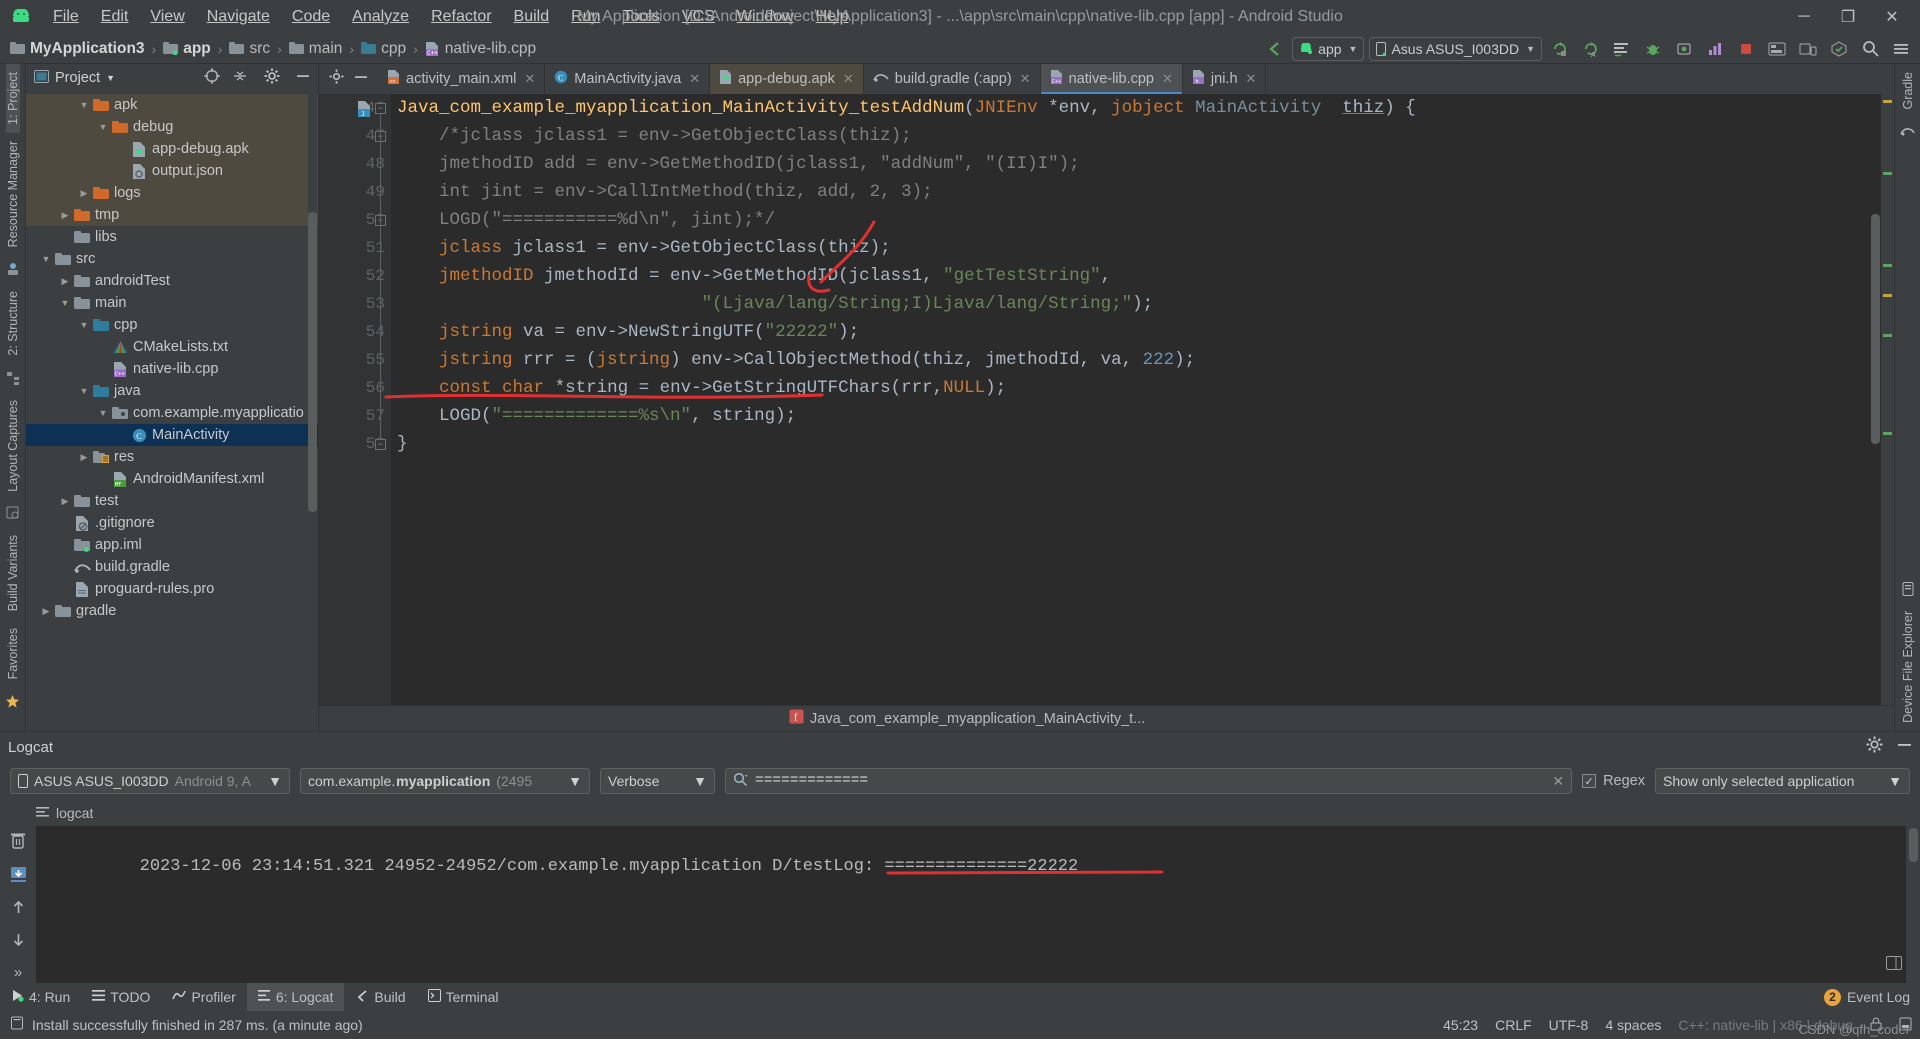  Describe the element at coordinates (13, 446) in the screenshot. I see `rail-item-layout-captures: Layout Captures` at that location.